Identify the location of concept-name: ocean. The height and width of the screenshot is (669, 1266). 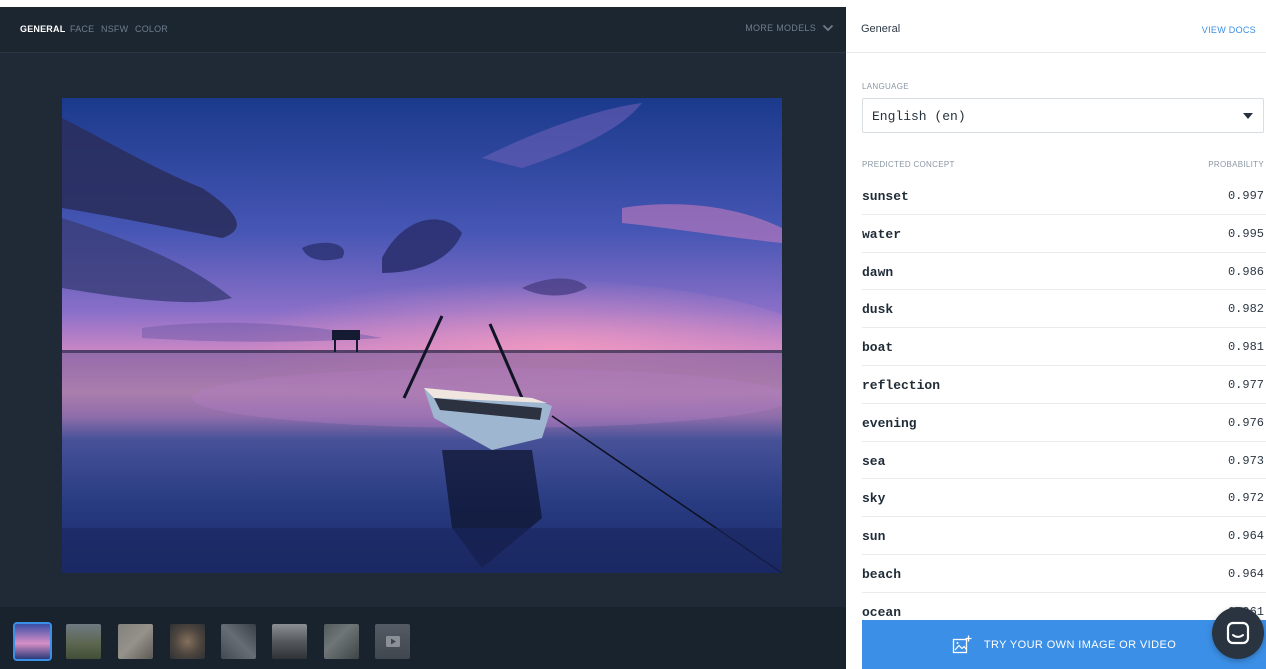
(882, 612).